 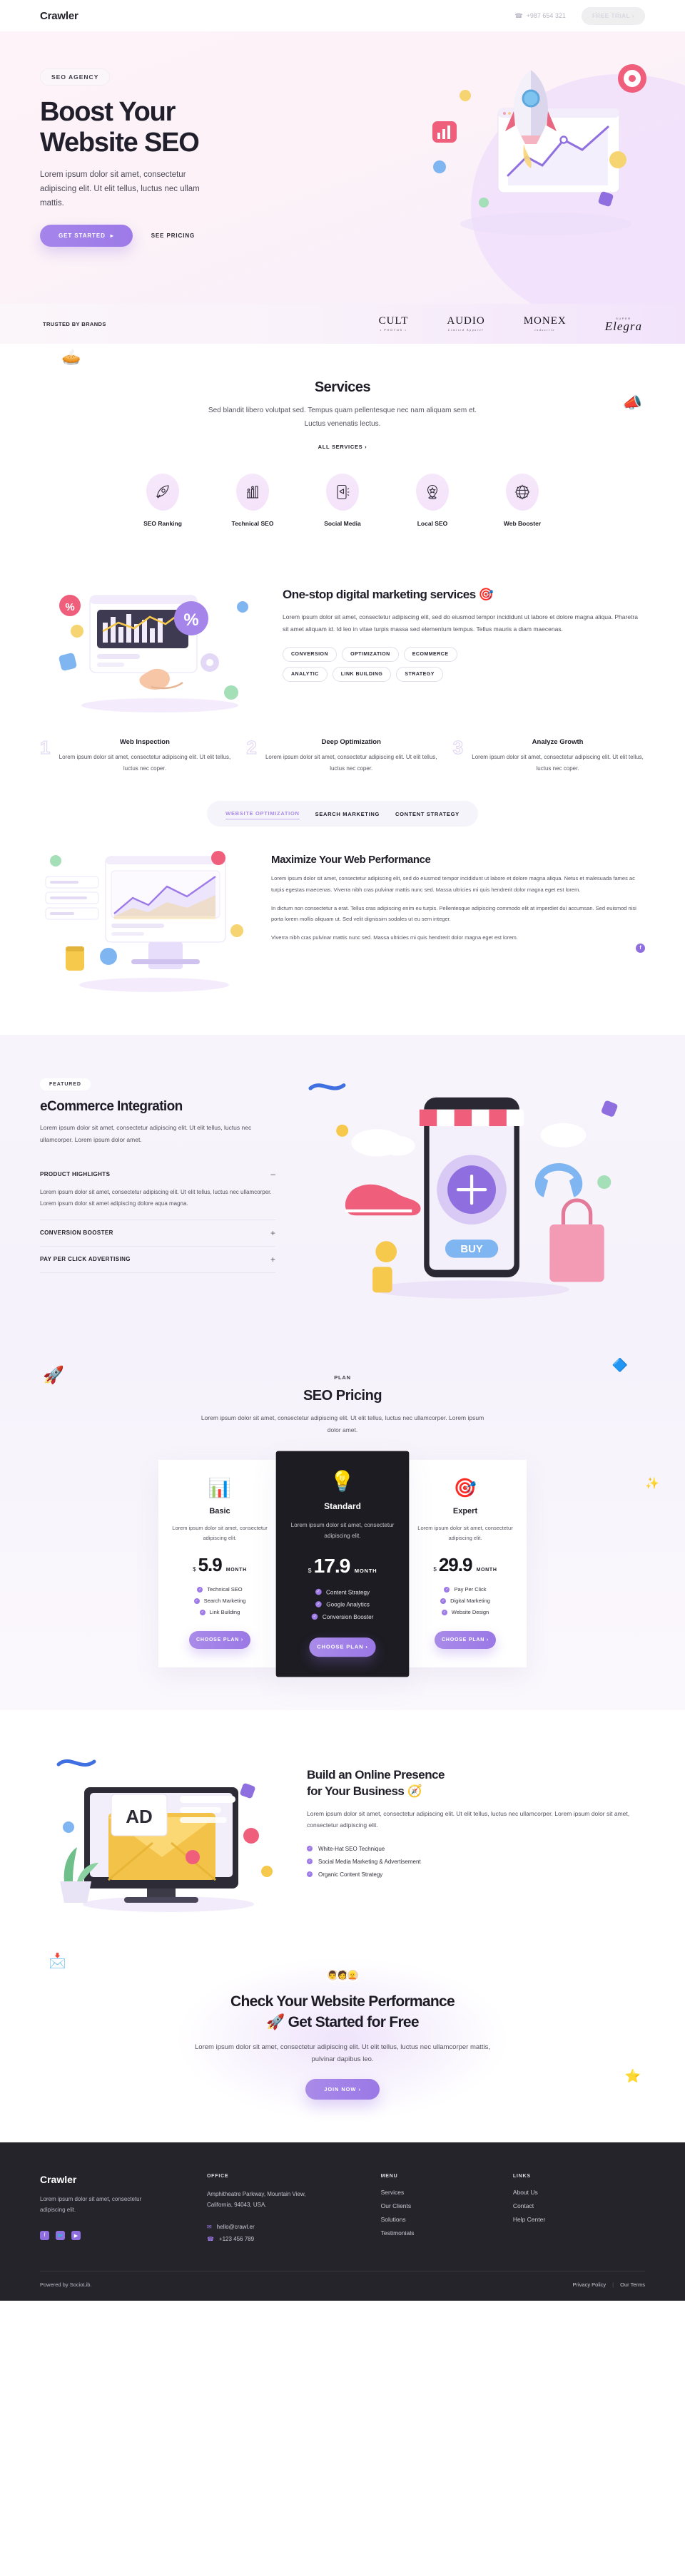 I want to click on step-title: Deep Optimization, so click(x=351, y=742).